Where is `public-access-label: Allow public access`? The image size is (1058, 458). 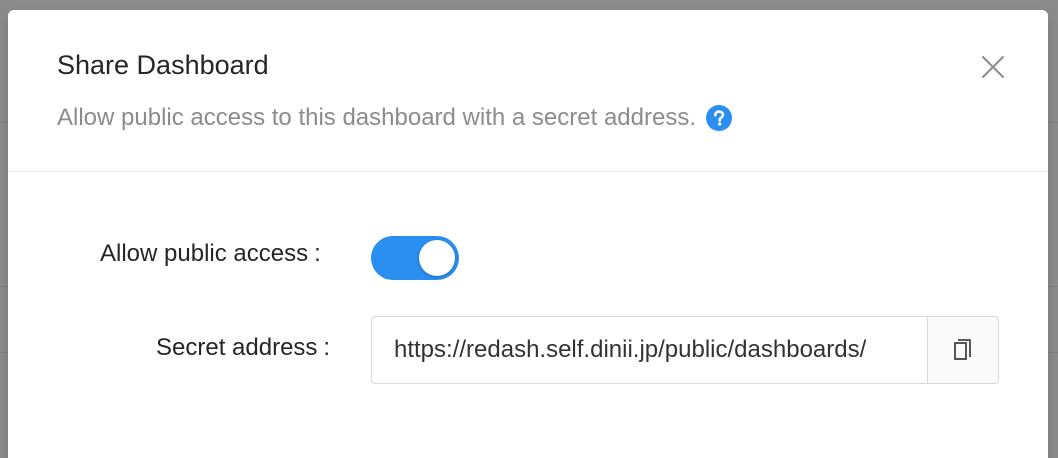
public-access-label: Allow public access is located at coordinates (204, 253).